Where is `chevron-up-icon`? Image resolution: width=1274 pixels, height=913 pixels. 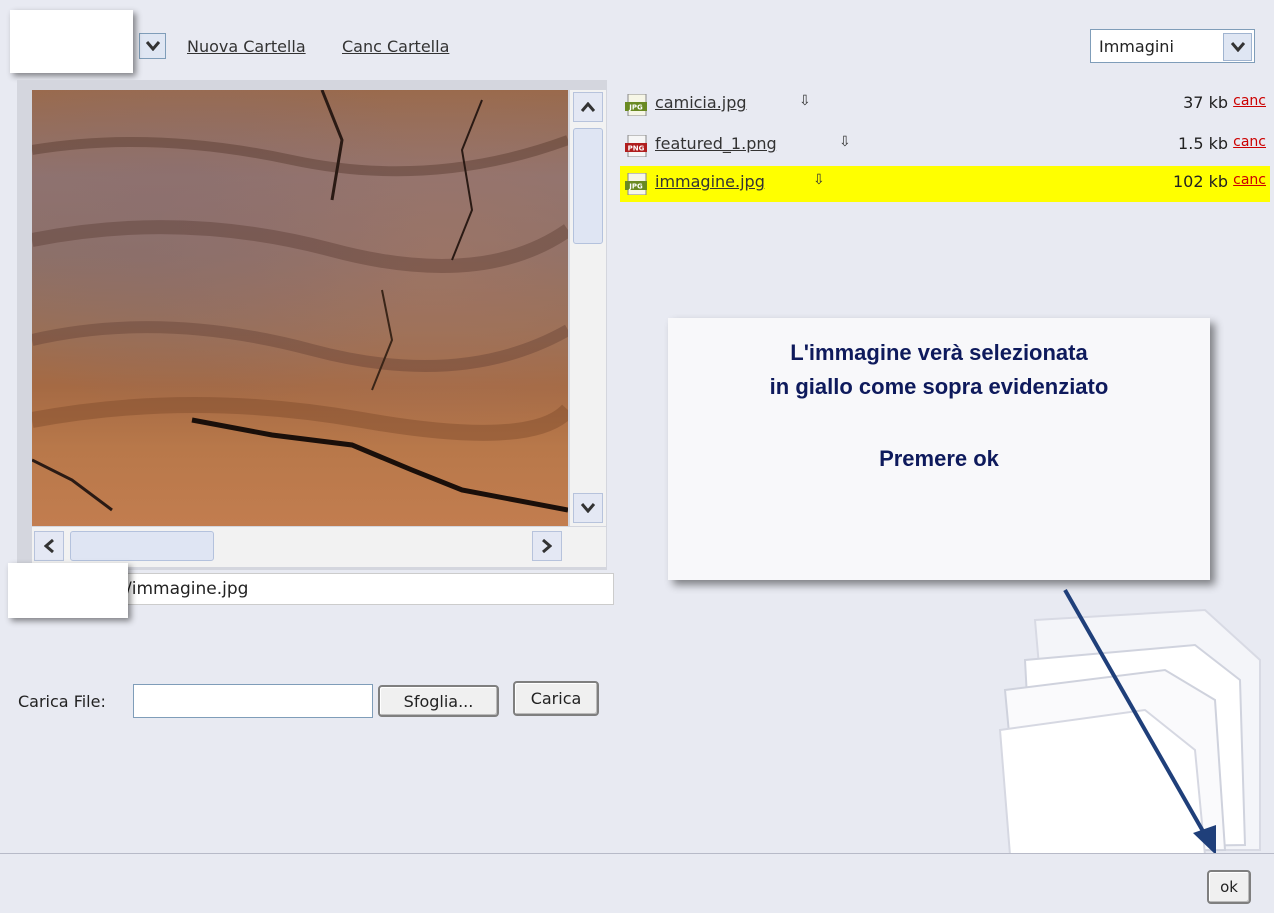 chevron-up-icon is located at coordinates (588, 107).